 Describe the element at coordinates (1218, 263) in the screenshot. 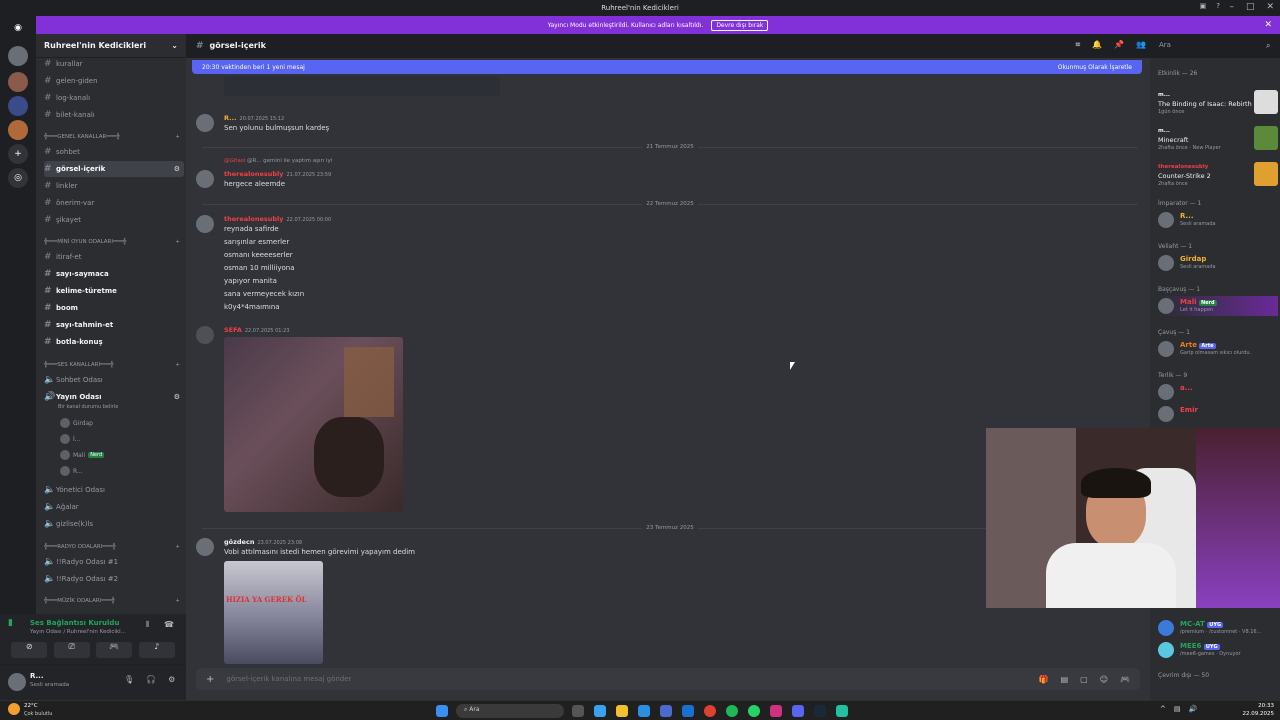

I see `member-item: Girdap Sesli aramada` at that location.